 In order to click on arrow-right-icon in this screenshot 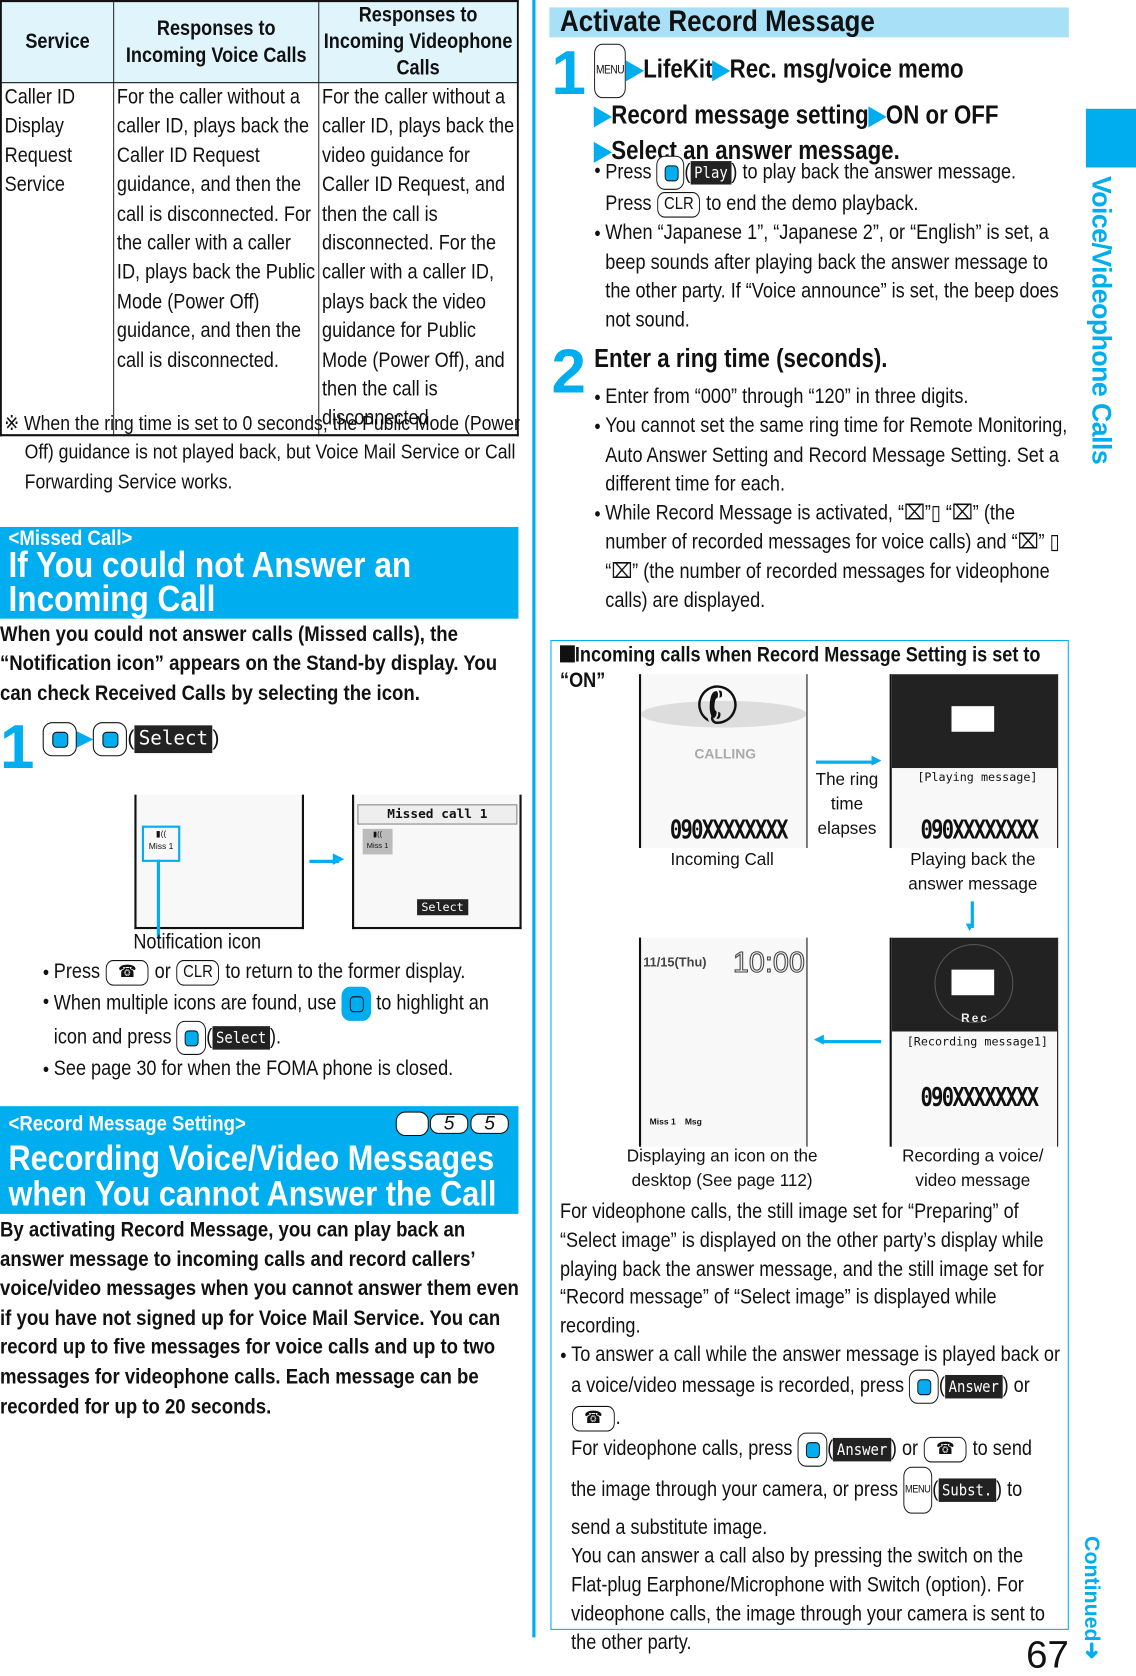, I will do `click(846, 762)`.